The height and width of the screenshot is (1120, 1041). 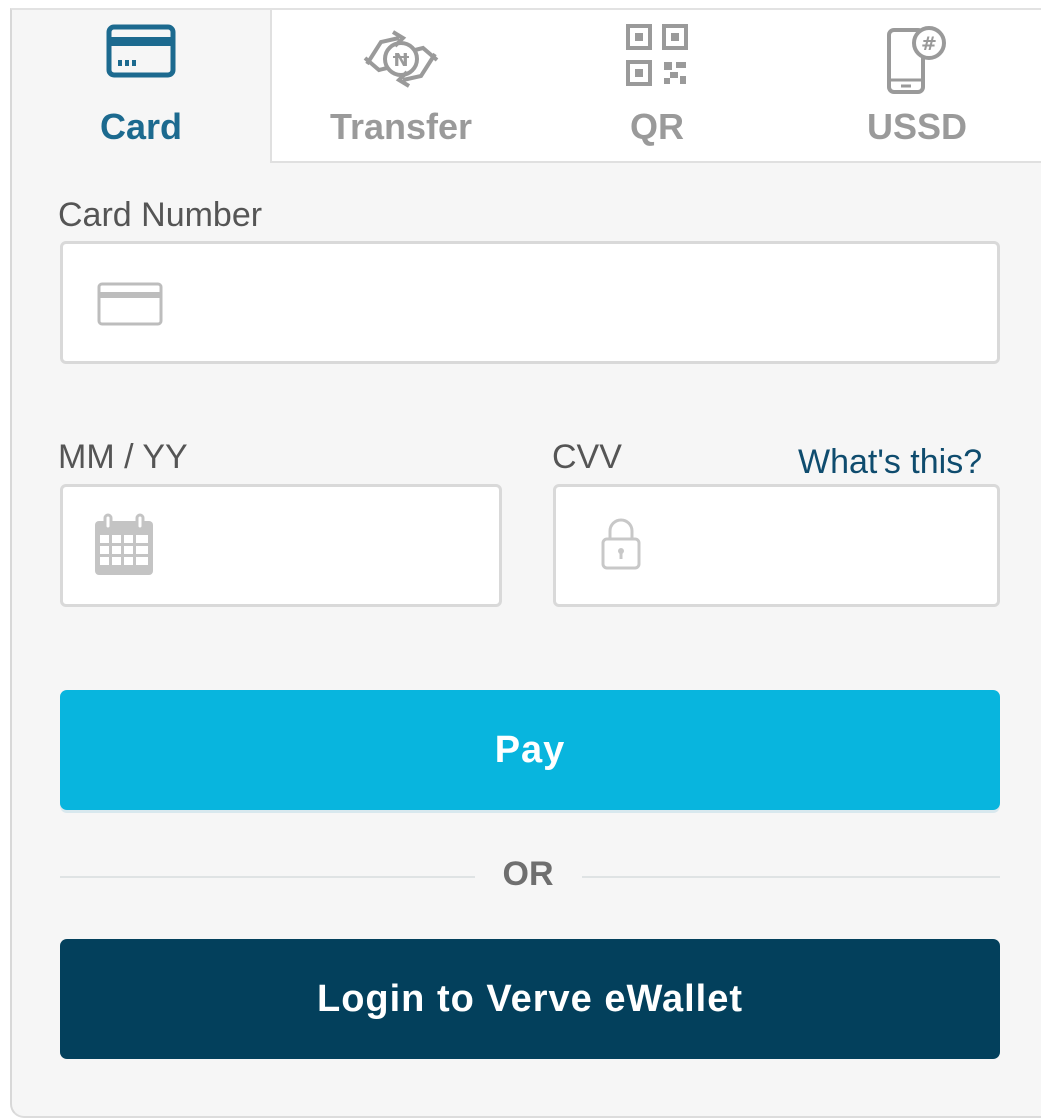 I want to click on expiry-input, so click(x=331, y=546).